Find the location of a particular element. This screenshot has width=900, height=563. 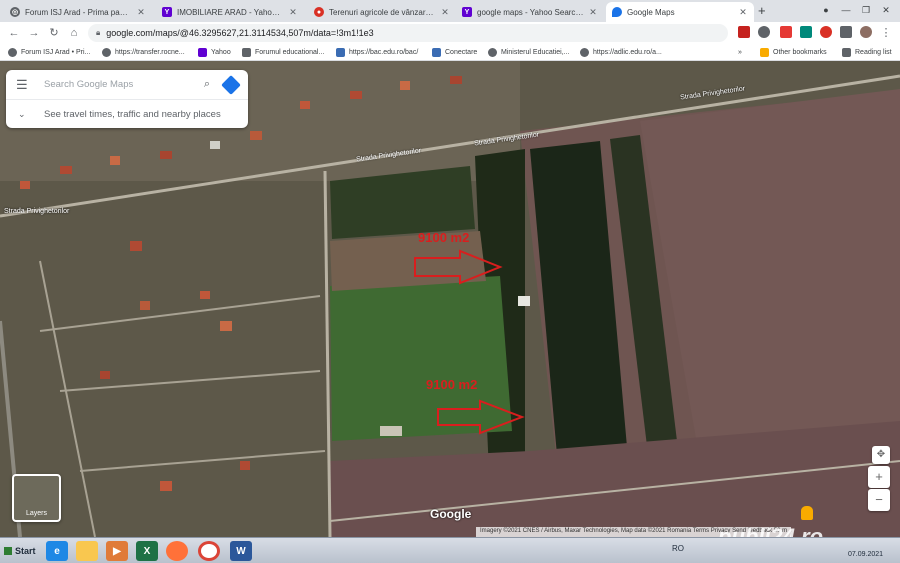

tab-google-maps-search: Y google maps - Yahoo Search Results ✕ is located at coordinates (530, 12).